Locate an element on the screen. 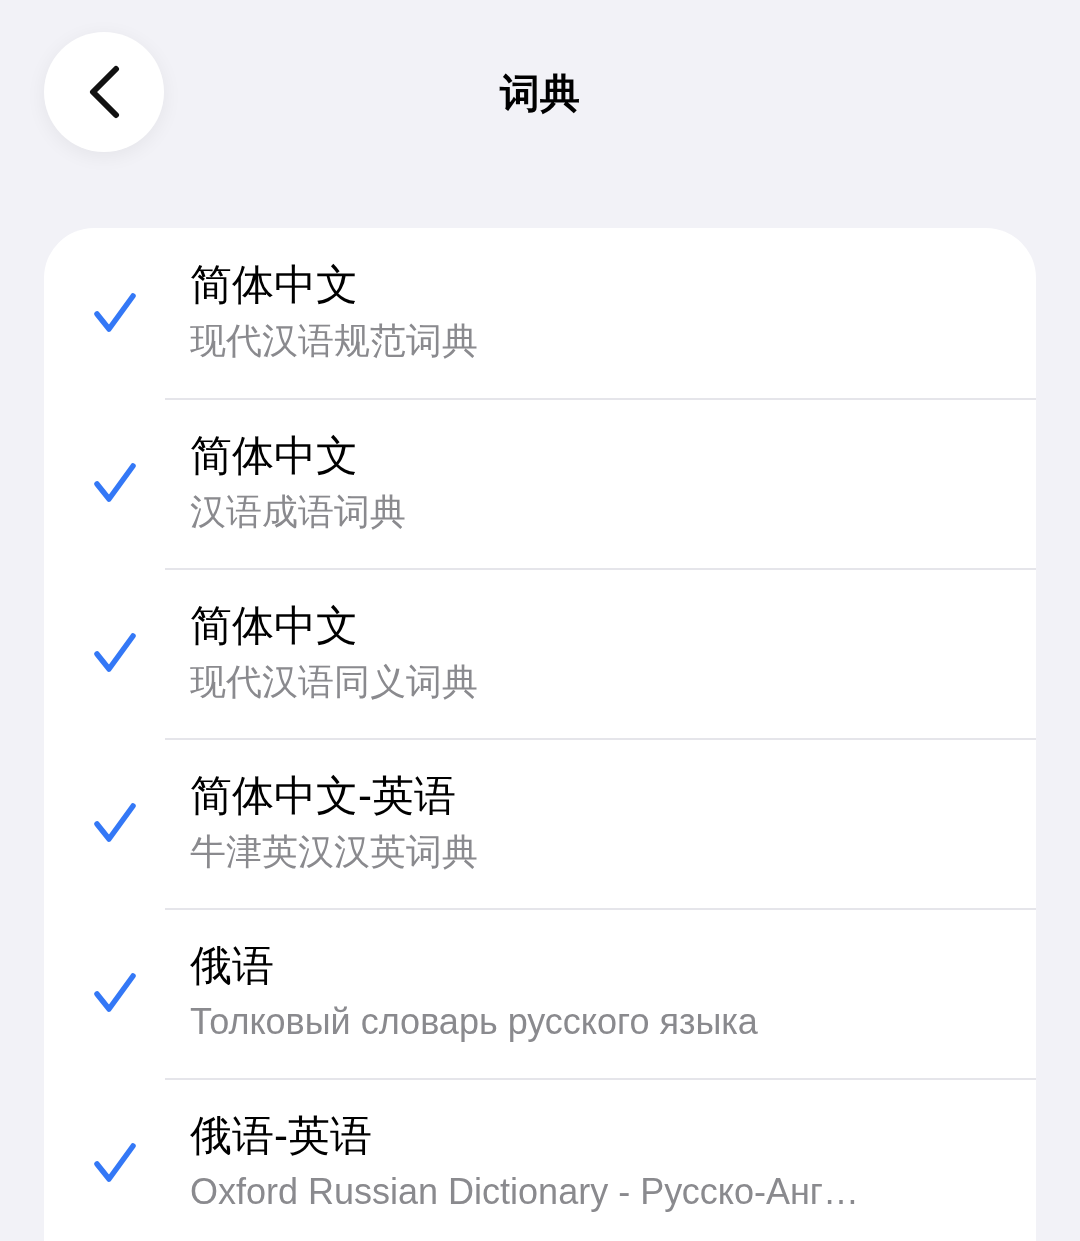 The image size is (1080, 1241). back-icon is located at coordinates (104, 92).